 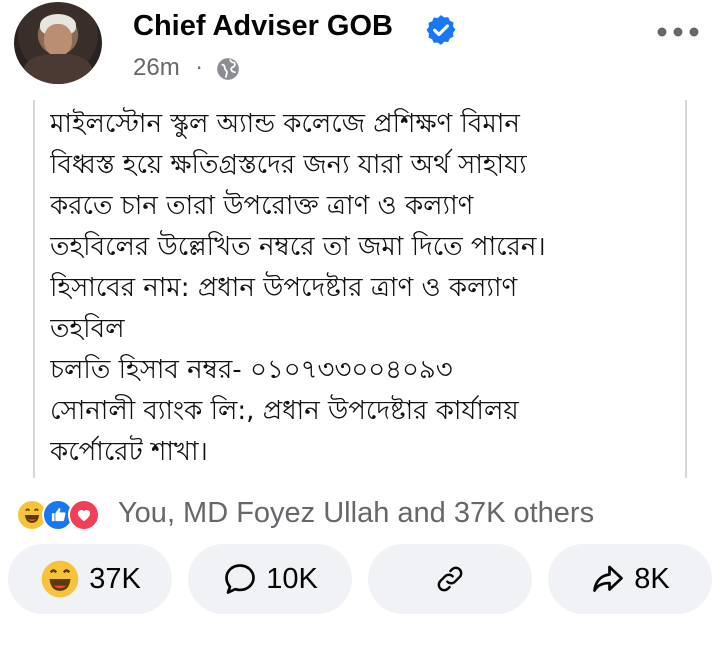 I want to click on author-name: Chief Adviser GOB, so click(x=263, y=26).